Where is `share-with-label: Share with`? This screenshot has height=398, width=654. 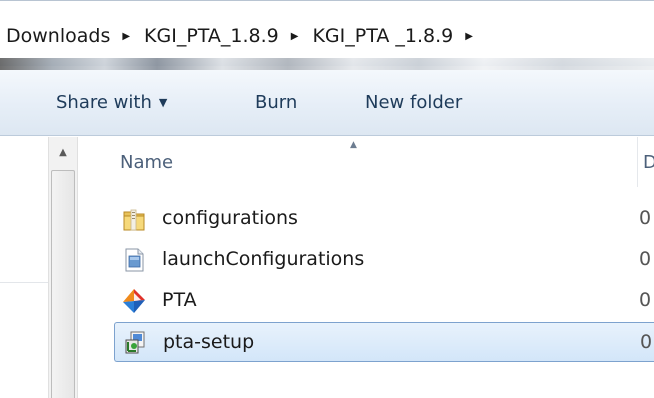
share-with-label: Share with is located at coordinates (104, 102).